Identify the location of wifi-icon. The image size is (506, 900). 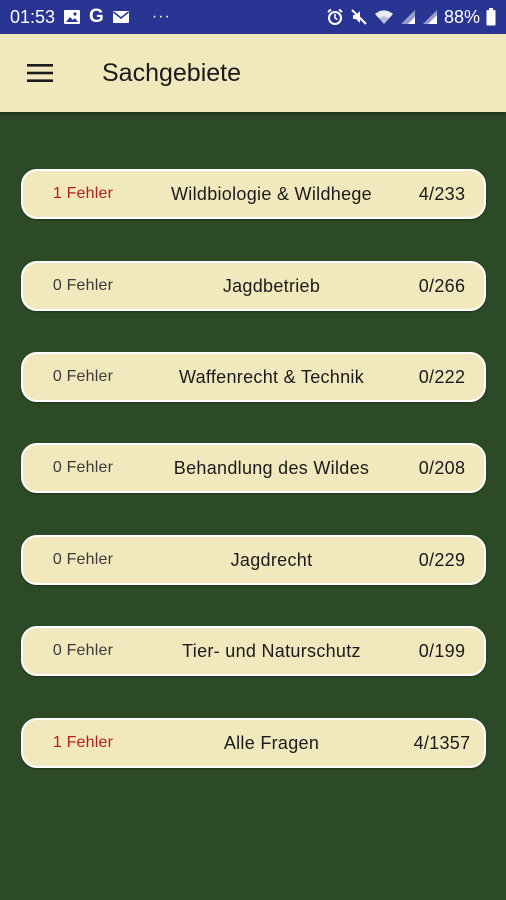
(384, 17).